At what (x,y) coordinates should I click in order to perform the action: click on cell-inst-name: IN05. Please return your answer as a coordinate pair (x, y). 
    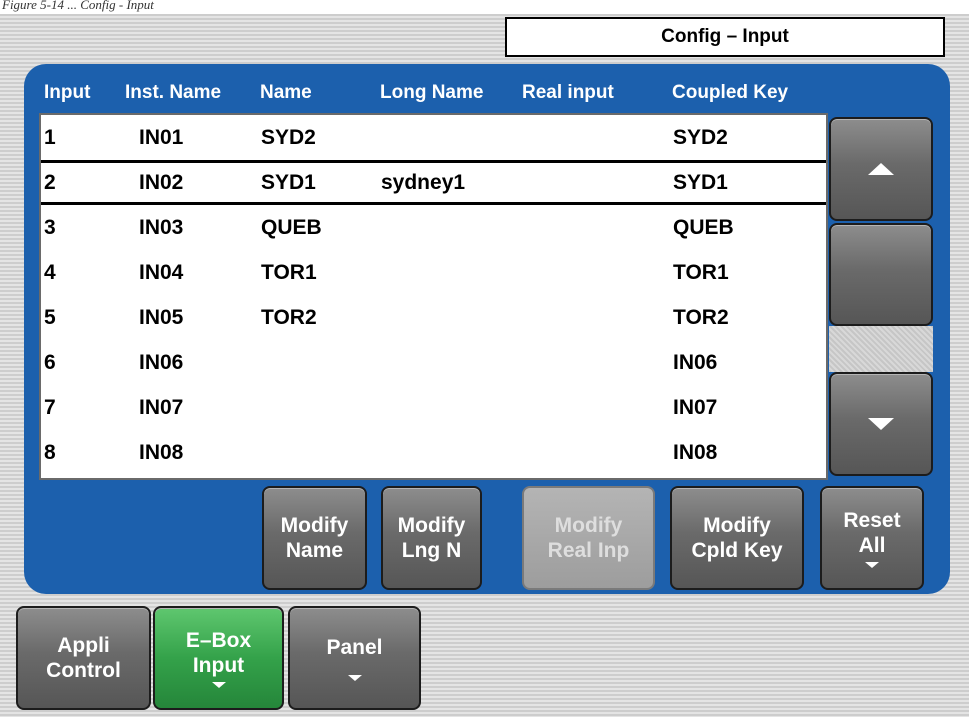
    Looking at the image, I should click on (161, 317).